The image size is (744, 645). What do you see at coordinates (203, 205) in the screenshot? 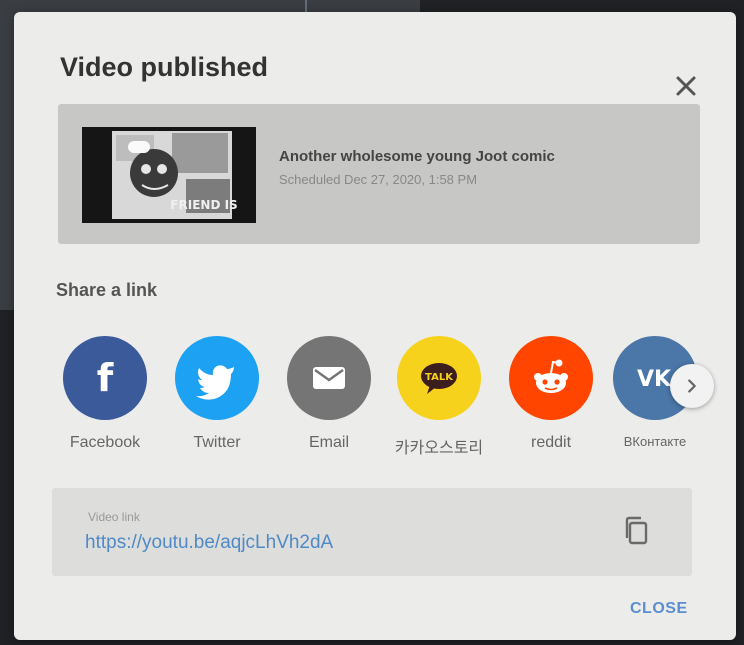
I see `thumbnail-caption: FRIEND IS` at bounding box center [203, 205].